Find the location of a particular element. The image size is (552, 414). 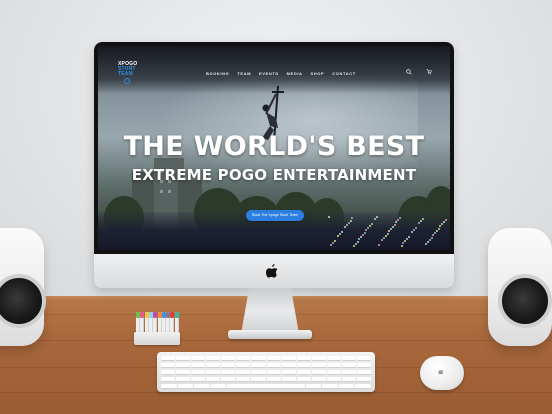

xpogo-logo: XPOGO STUNT TEAM is located at coordinates (127, 73).